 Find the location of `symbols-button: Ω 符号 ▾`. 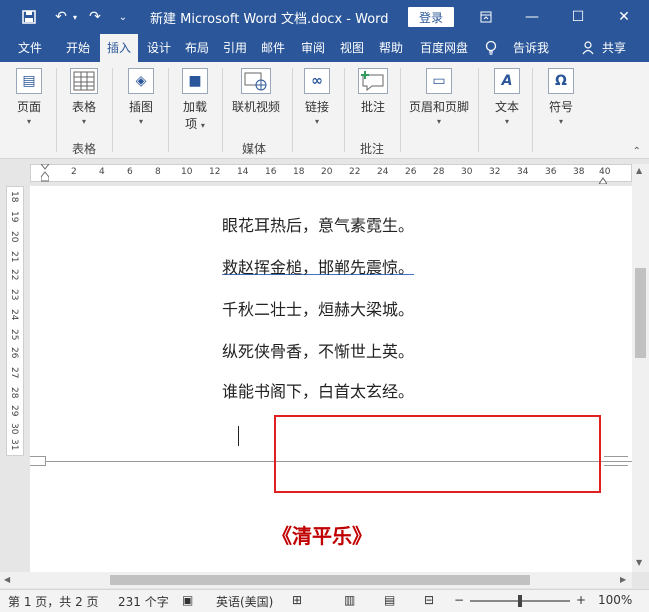

symbols-button: Ω 符号 ▾ is located at coordinates (561, 97).